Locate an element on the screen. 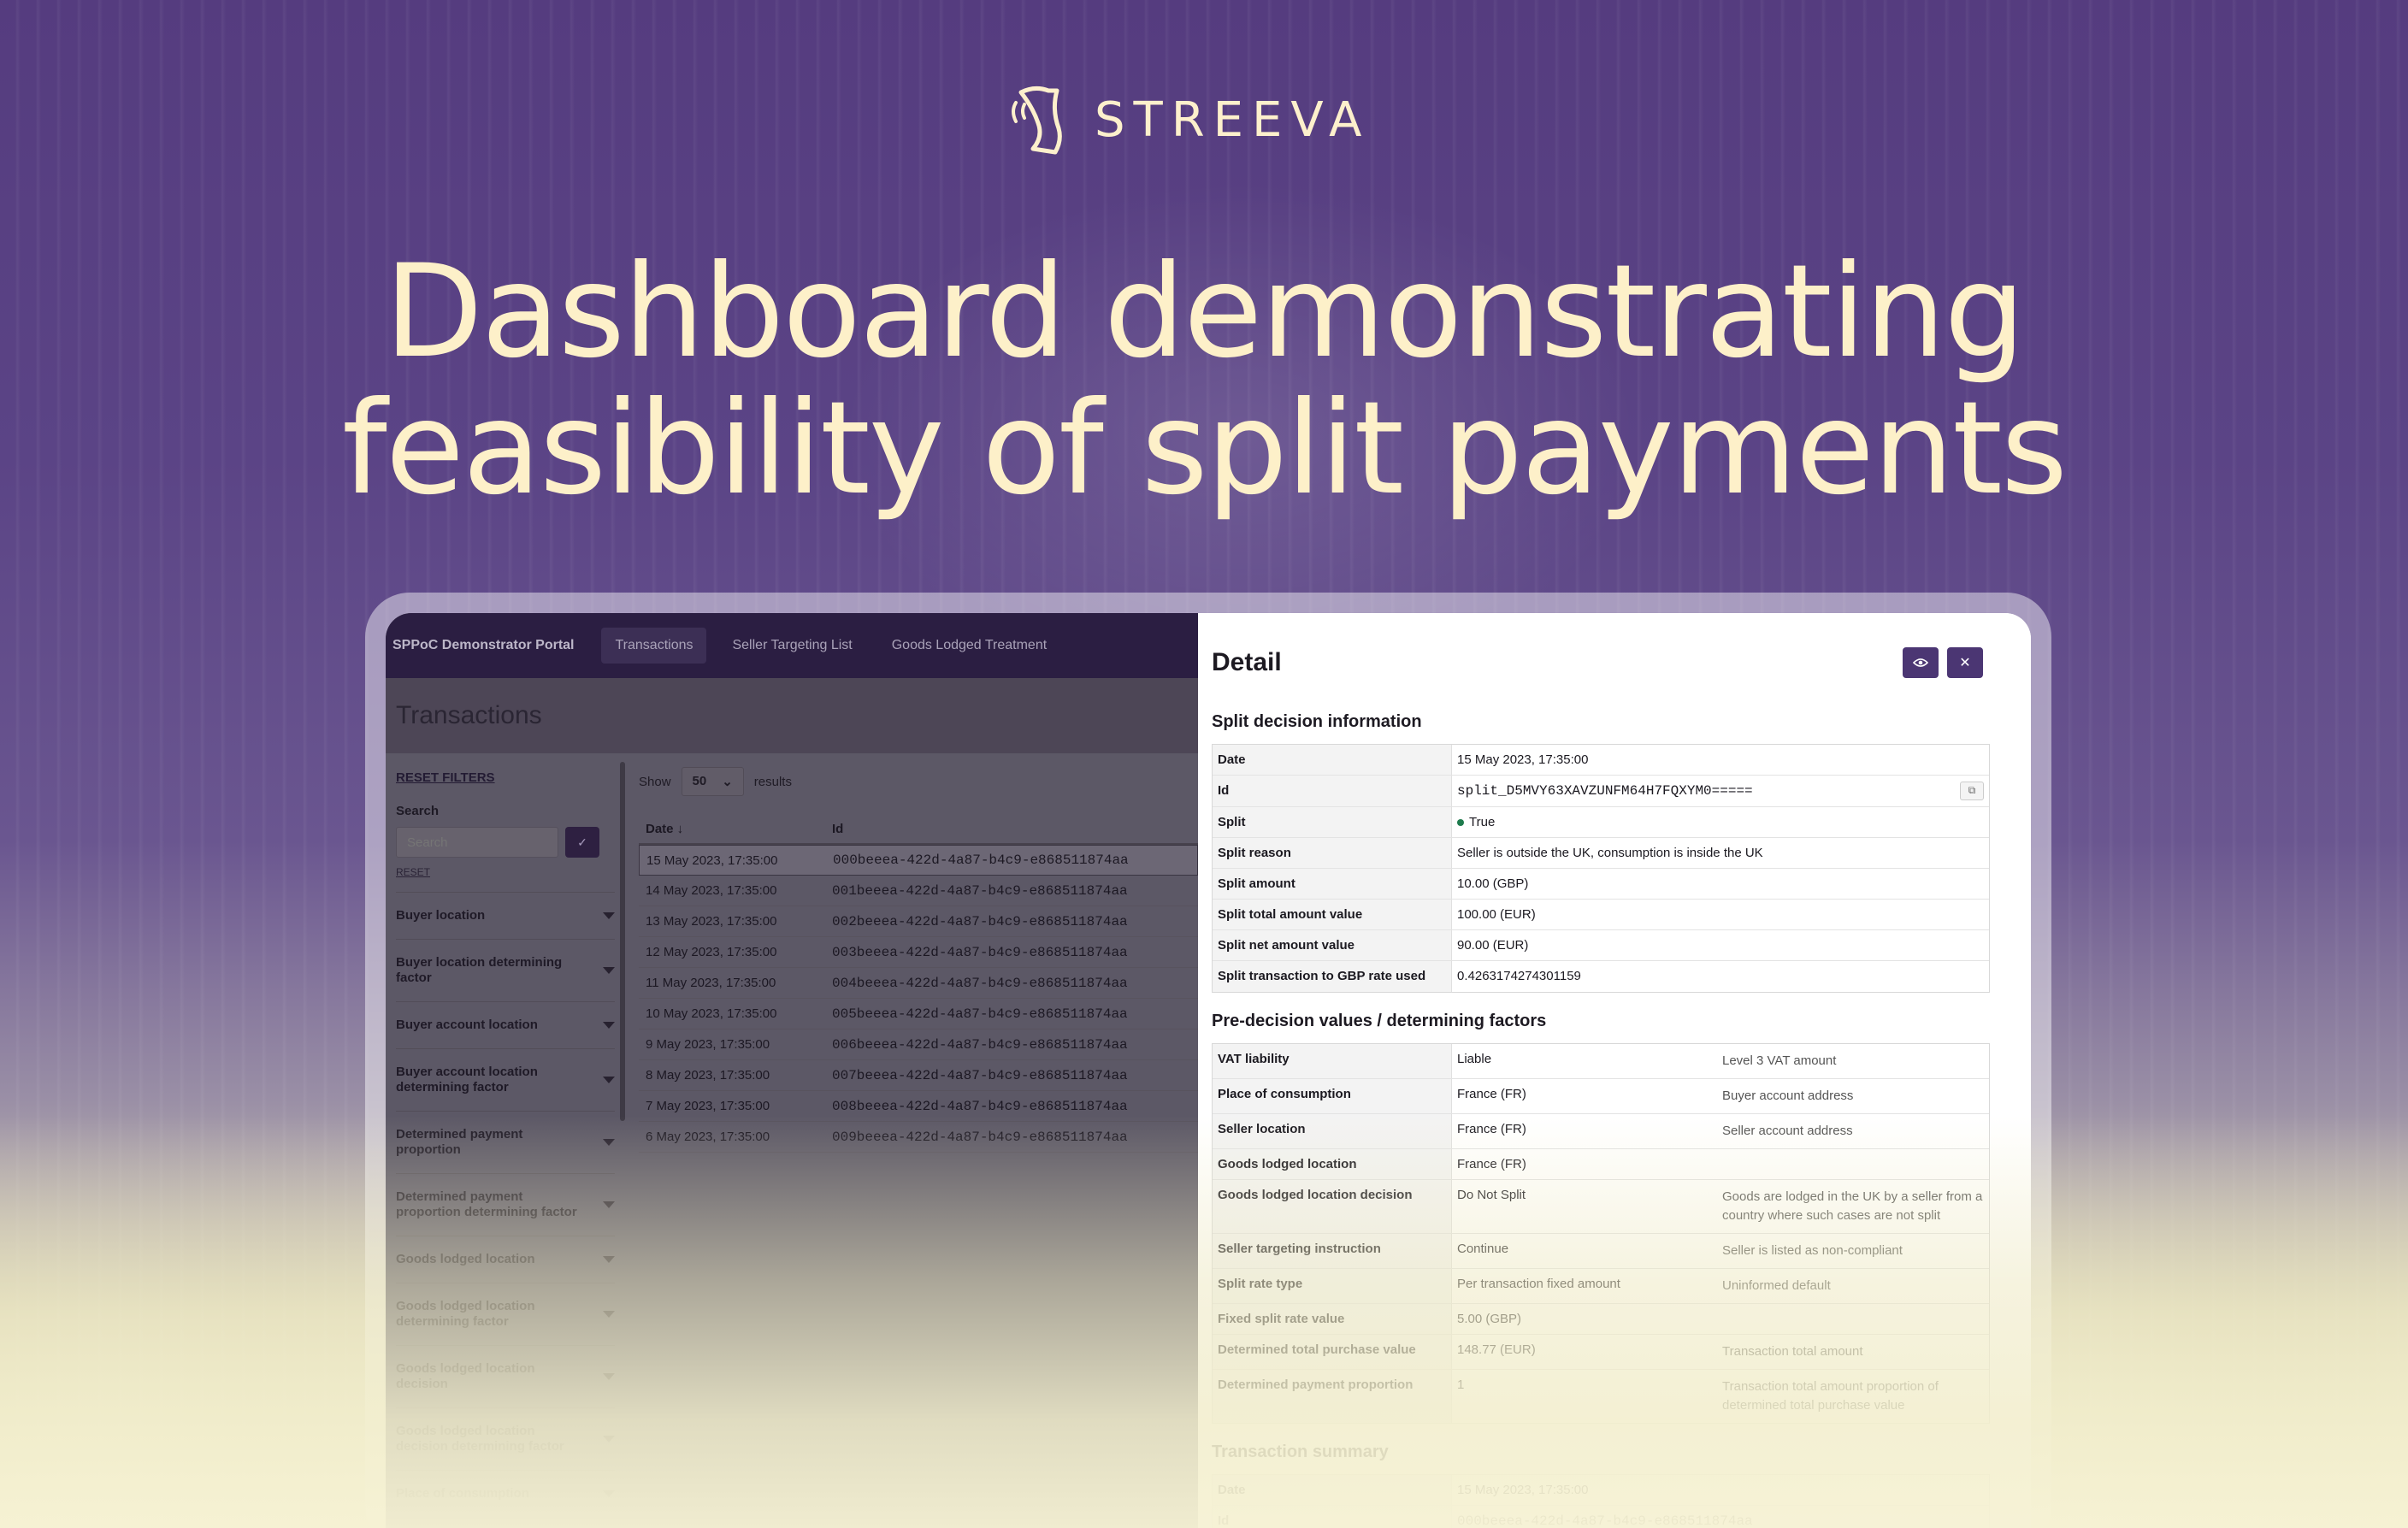 This screenshot has width=2408, height=1528. detail-note: Uninformed default is located at coordinates (1776, 1285).